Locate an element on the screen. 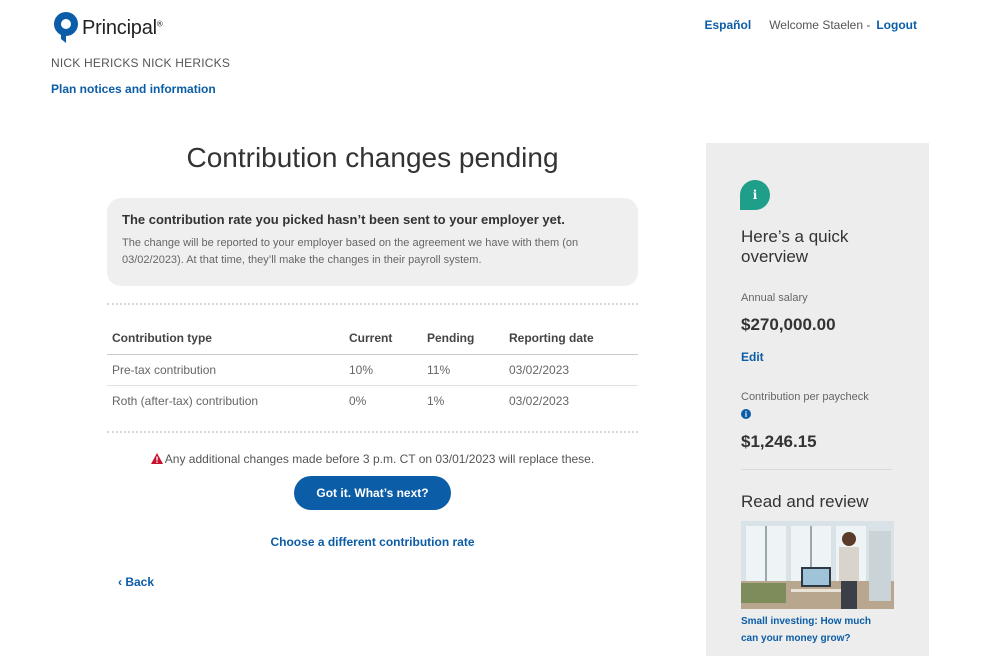  header-contribution-type: Contribution type is located at coordinates (225, 338).